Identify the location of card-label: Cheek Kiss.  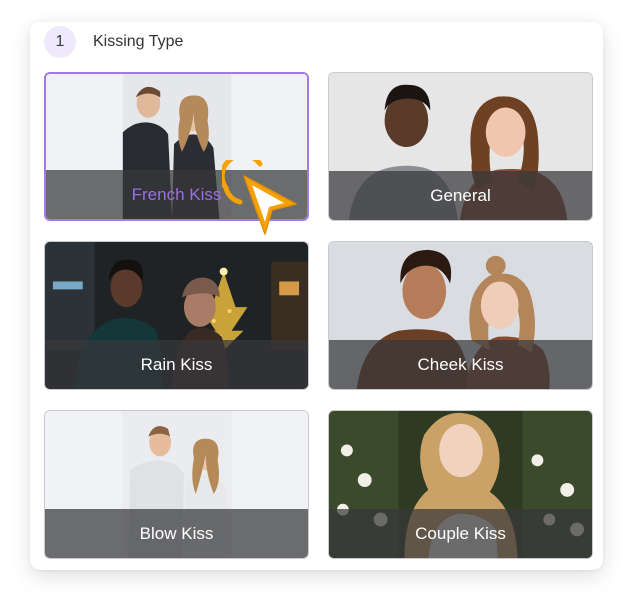
(460, 364).